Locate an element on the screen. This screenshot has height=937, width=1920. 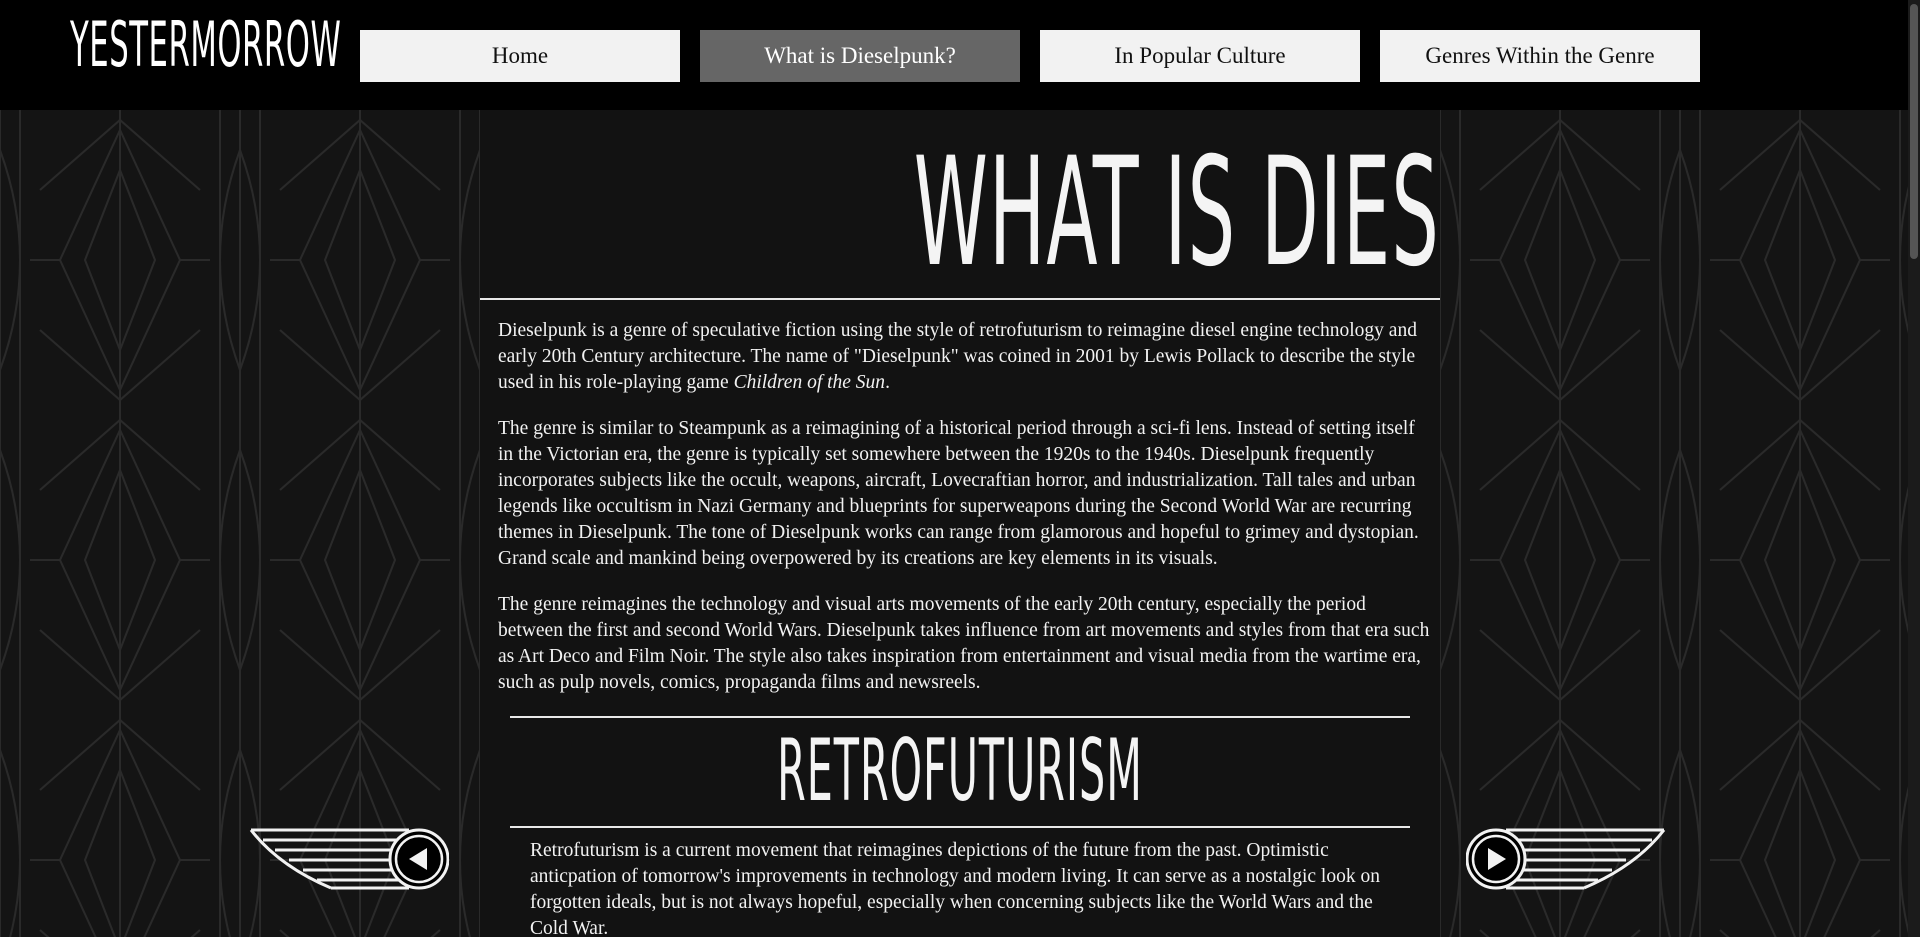
site-logo: Yestermorrow is located at coordinates (205, 45).